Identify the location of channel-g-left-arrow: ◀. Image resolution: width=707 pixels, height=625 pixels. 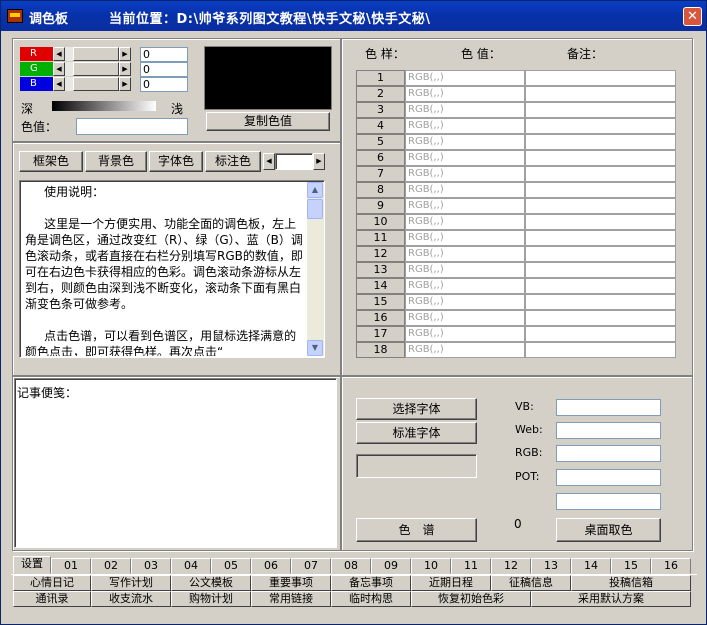
(59, 69).